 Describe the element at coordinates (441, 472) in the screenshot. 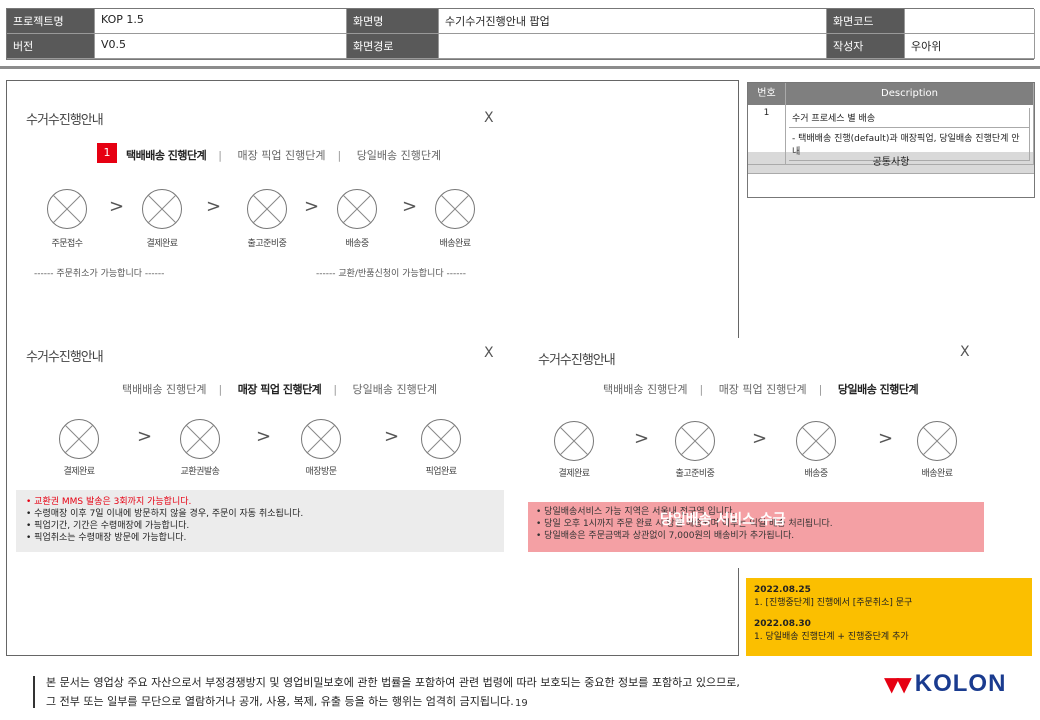

I see `step-label: 픽업완료` at that location.